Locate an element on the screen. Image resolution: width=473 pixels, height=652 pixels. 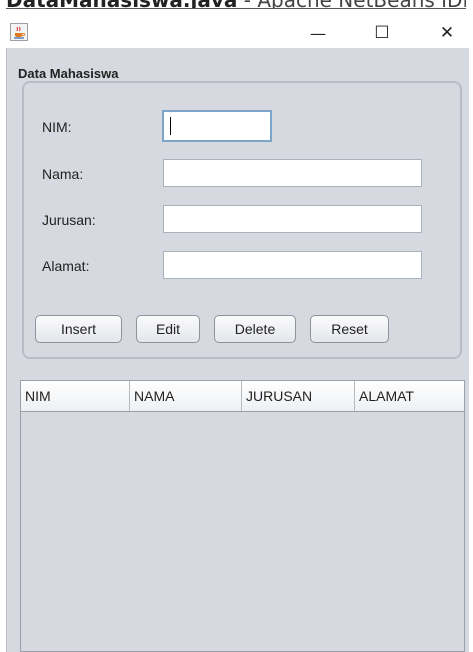
column-header-jurusan: JURUSAN is located at coordinates (298, 396).